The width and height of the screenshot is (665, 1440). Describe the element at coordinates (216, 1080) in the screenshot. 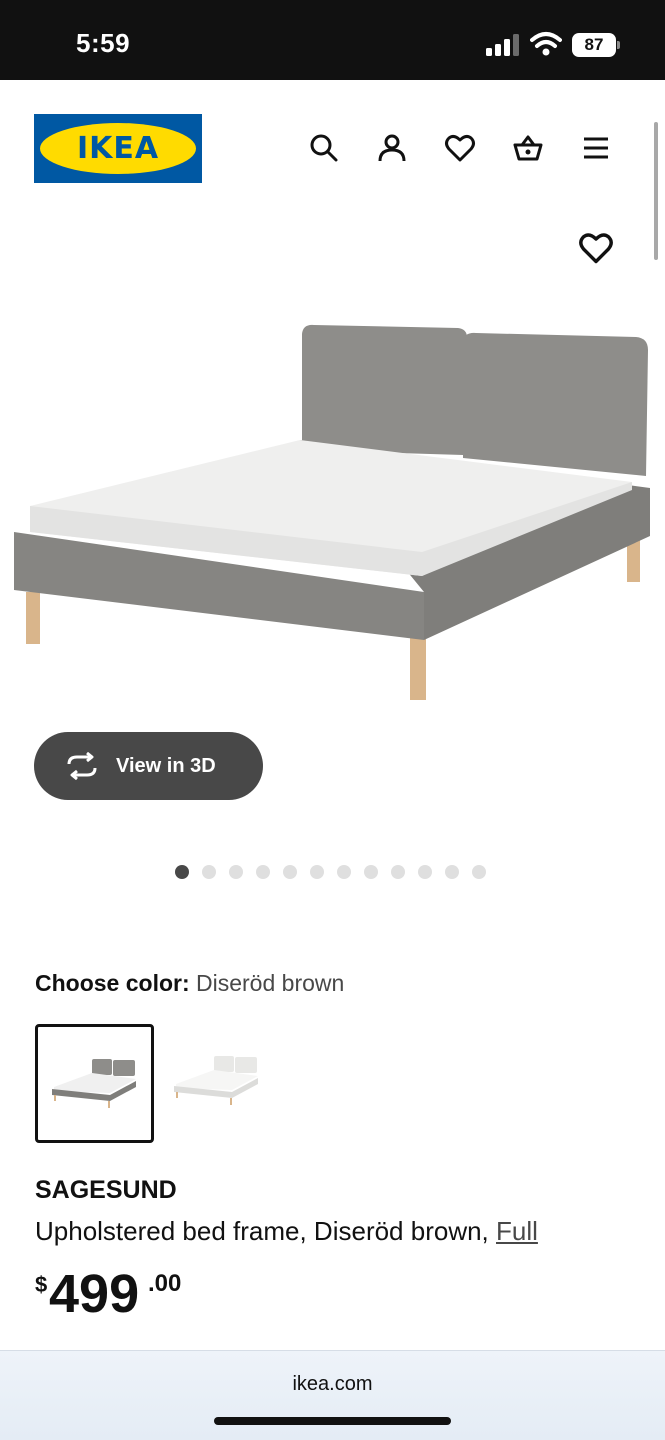

I see `white-bed-thumbnail` at that location.